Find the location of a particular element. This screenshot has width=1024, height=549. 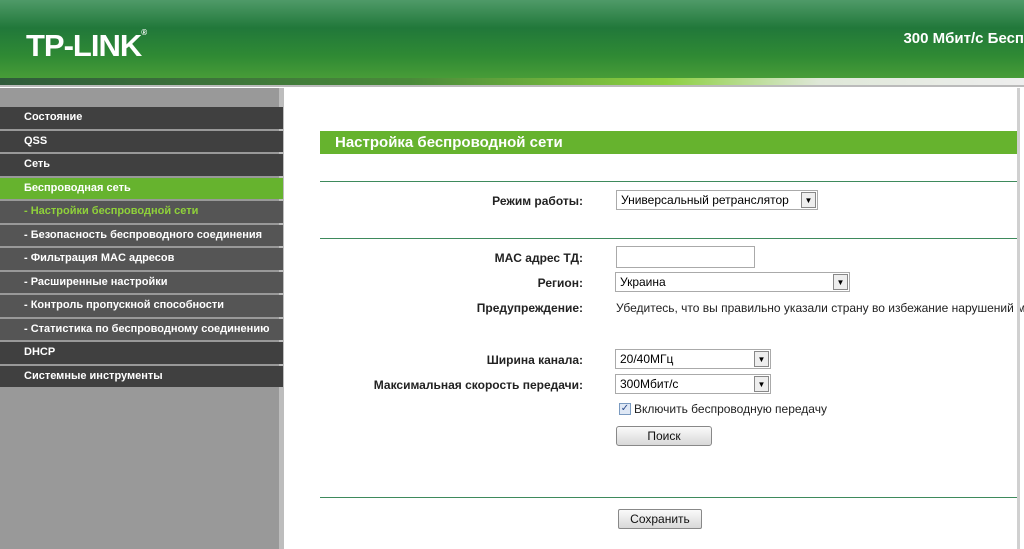

sidebar-item: Системные инструменты is located at coordinates (141, 376).